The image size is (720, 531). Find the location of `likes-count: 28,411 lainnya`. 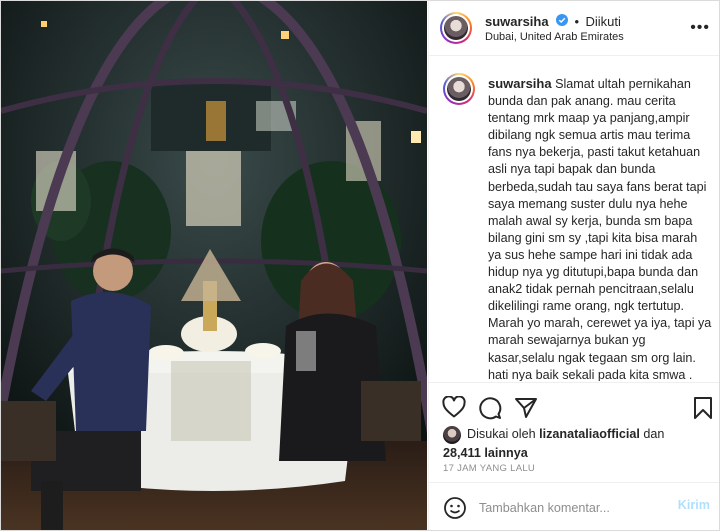

likes-count: 28,411 lainnya is located at coordinates (485, 453).